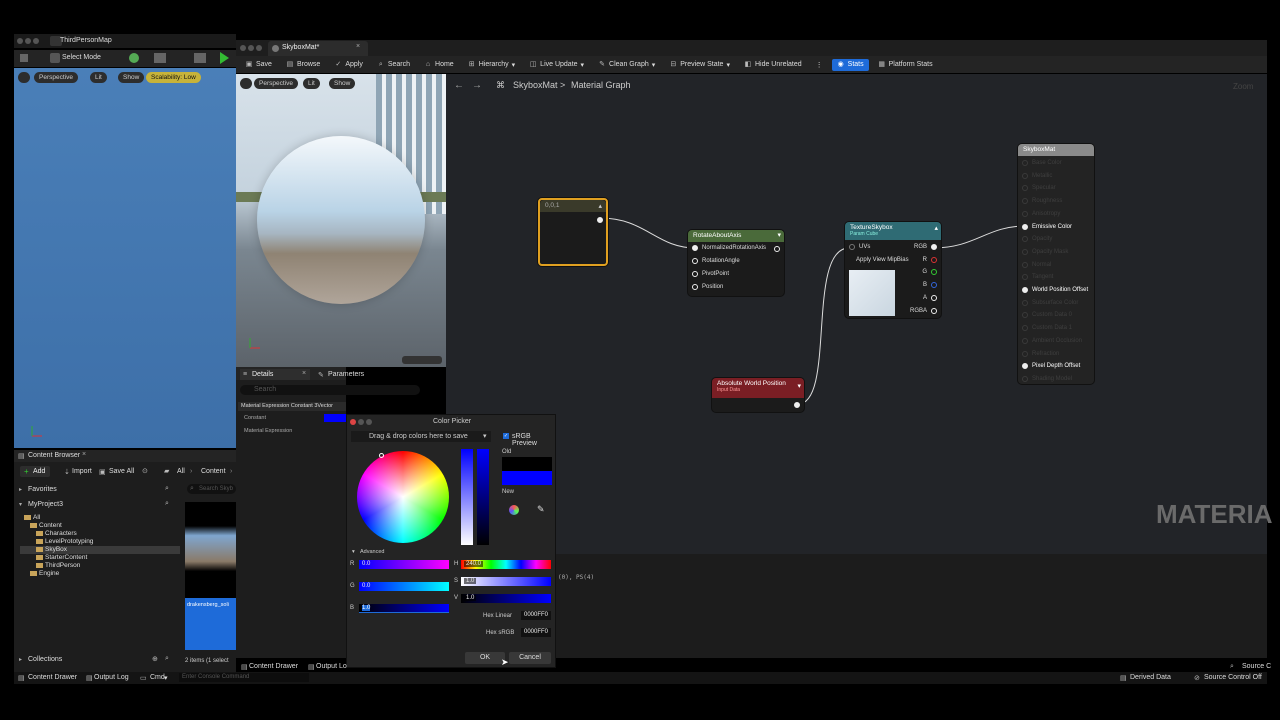 This screenshot has height=720, width=1280. What do you see at coordinates (330, 390) in the screenshot?
I see `details-search-input: Search` at bounding box center [330, 390].